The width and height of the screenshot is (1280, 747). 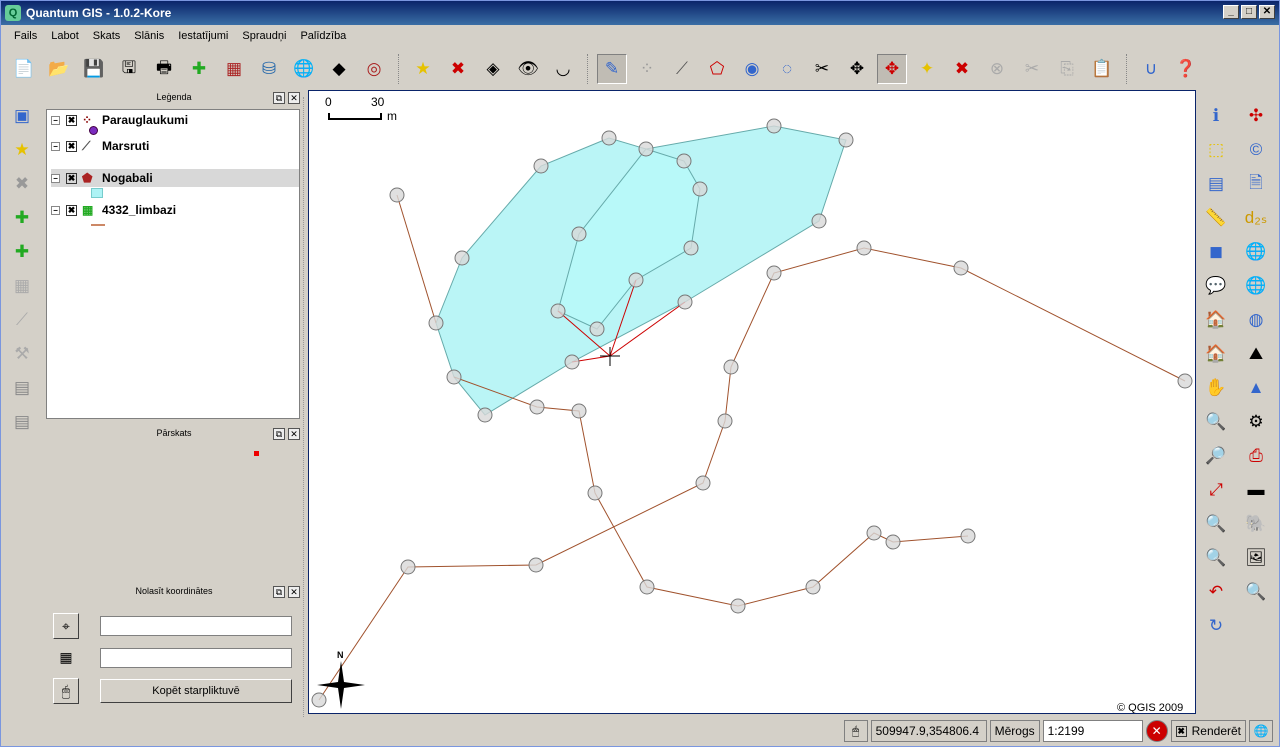 I want to click on gps-tools-icon: 🌐, so click(x=1256, y=252).